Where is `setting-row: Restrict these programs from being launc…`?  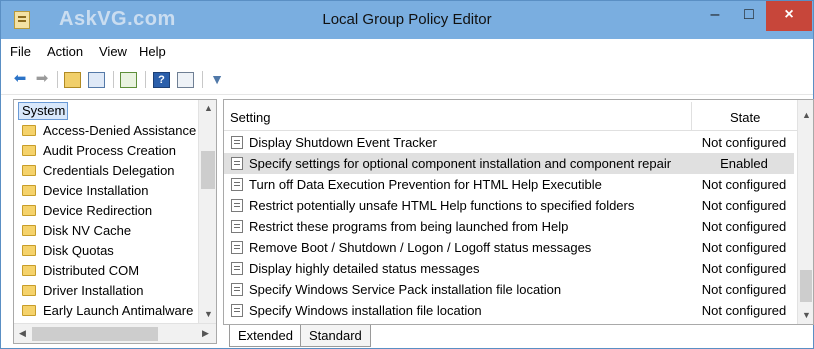 setting-row: Restrict these programs from being launc… is located at coordinates (509, 226).